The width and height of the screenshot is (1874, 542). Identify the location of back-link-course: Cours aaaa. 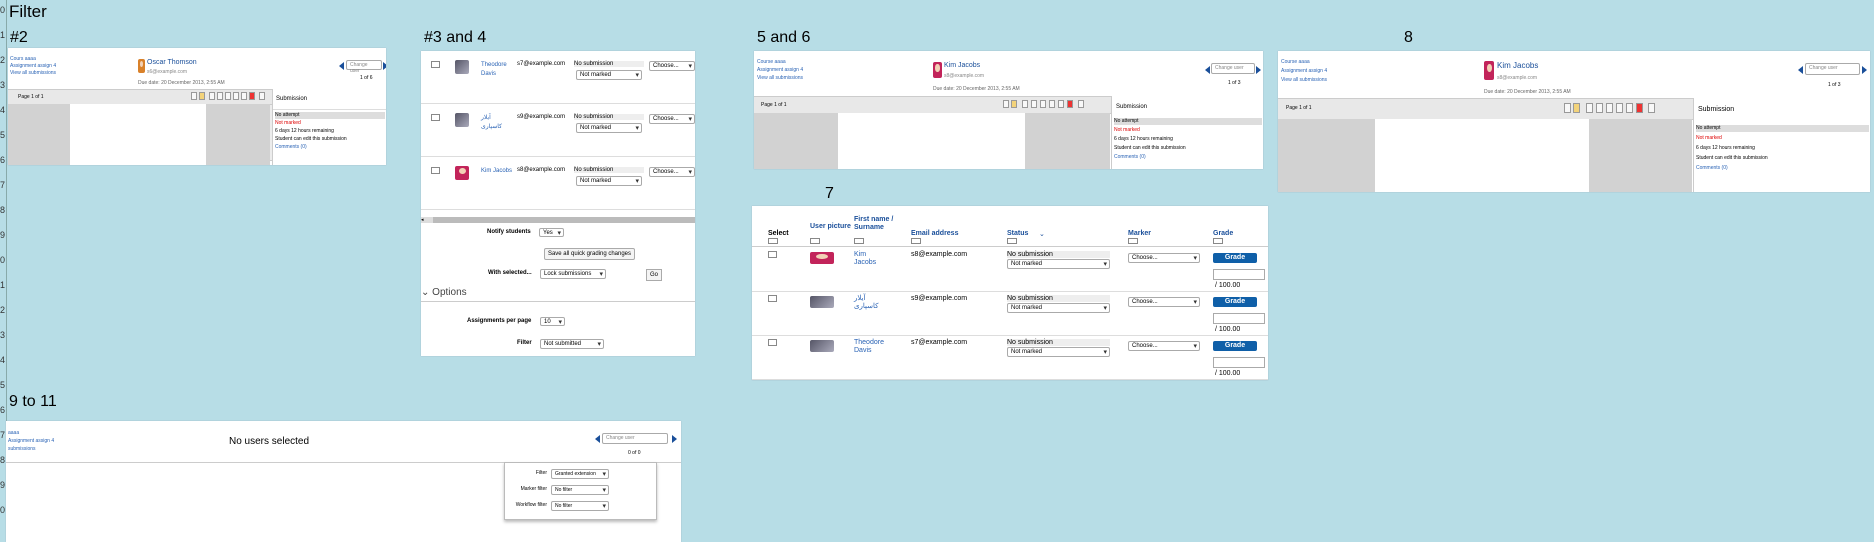
(23, 59).